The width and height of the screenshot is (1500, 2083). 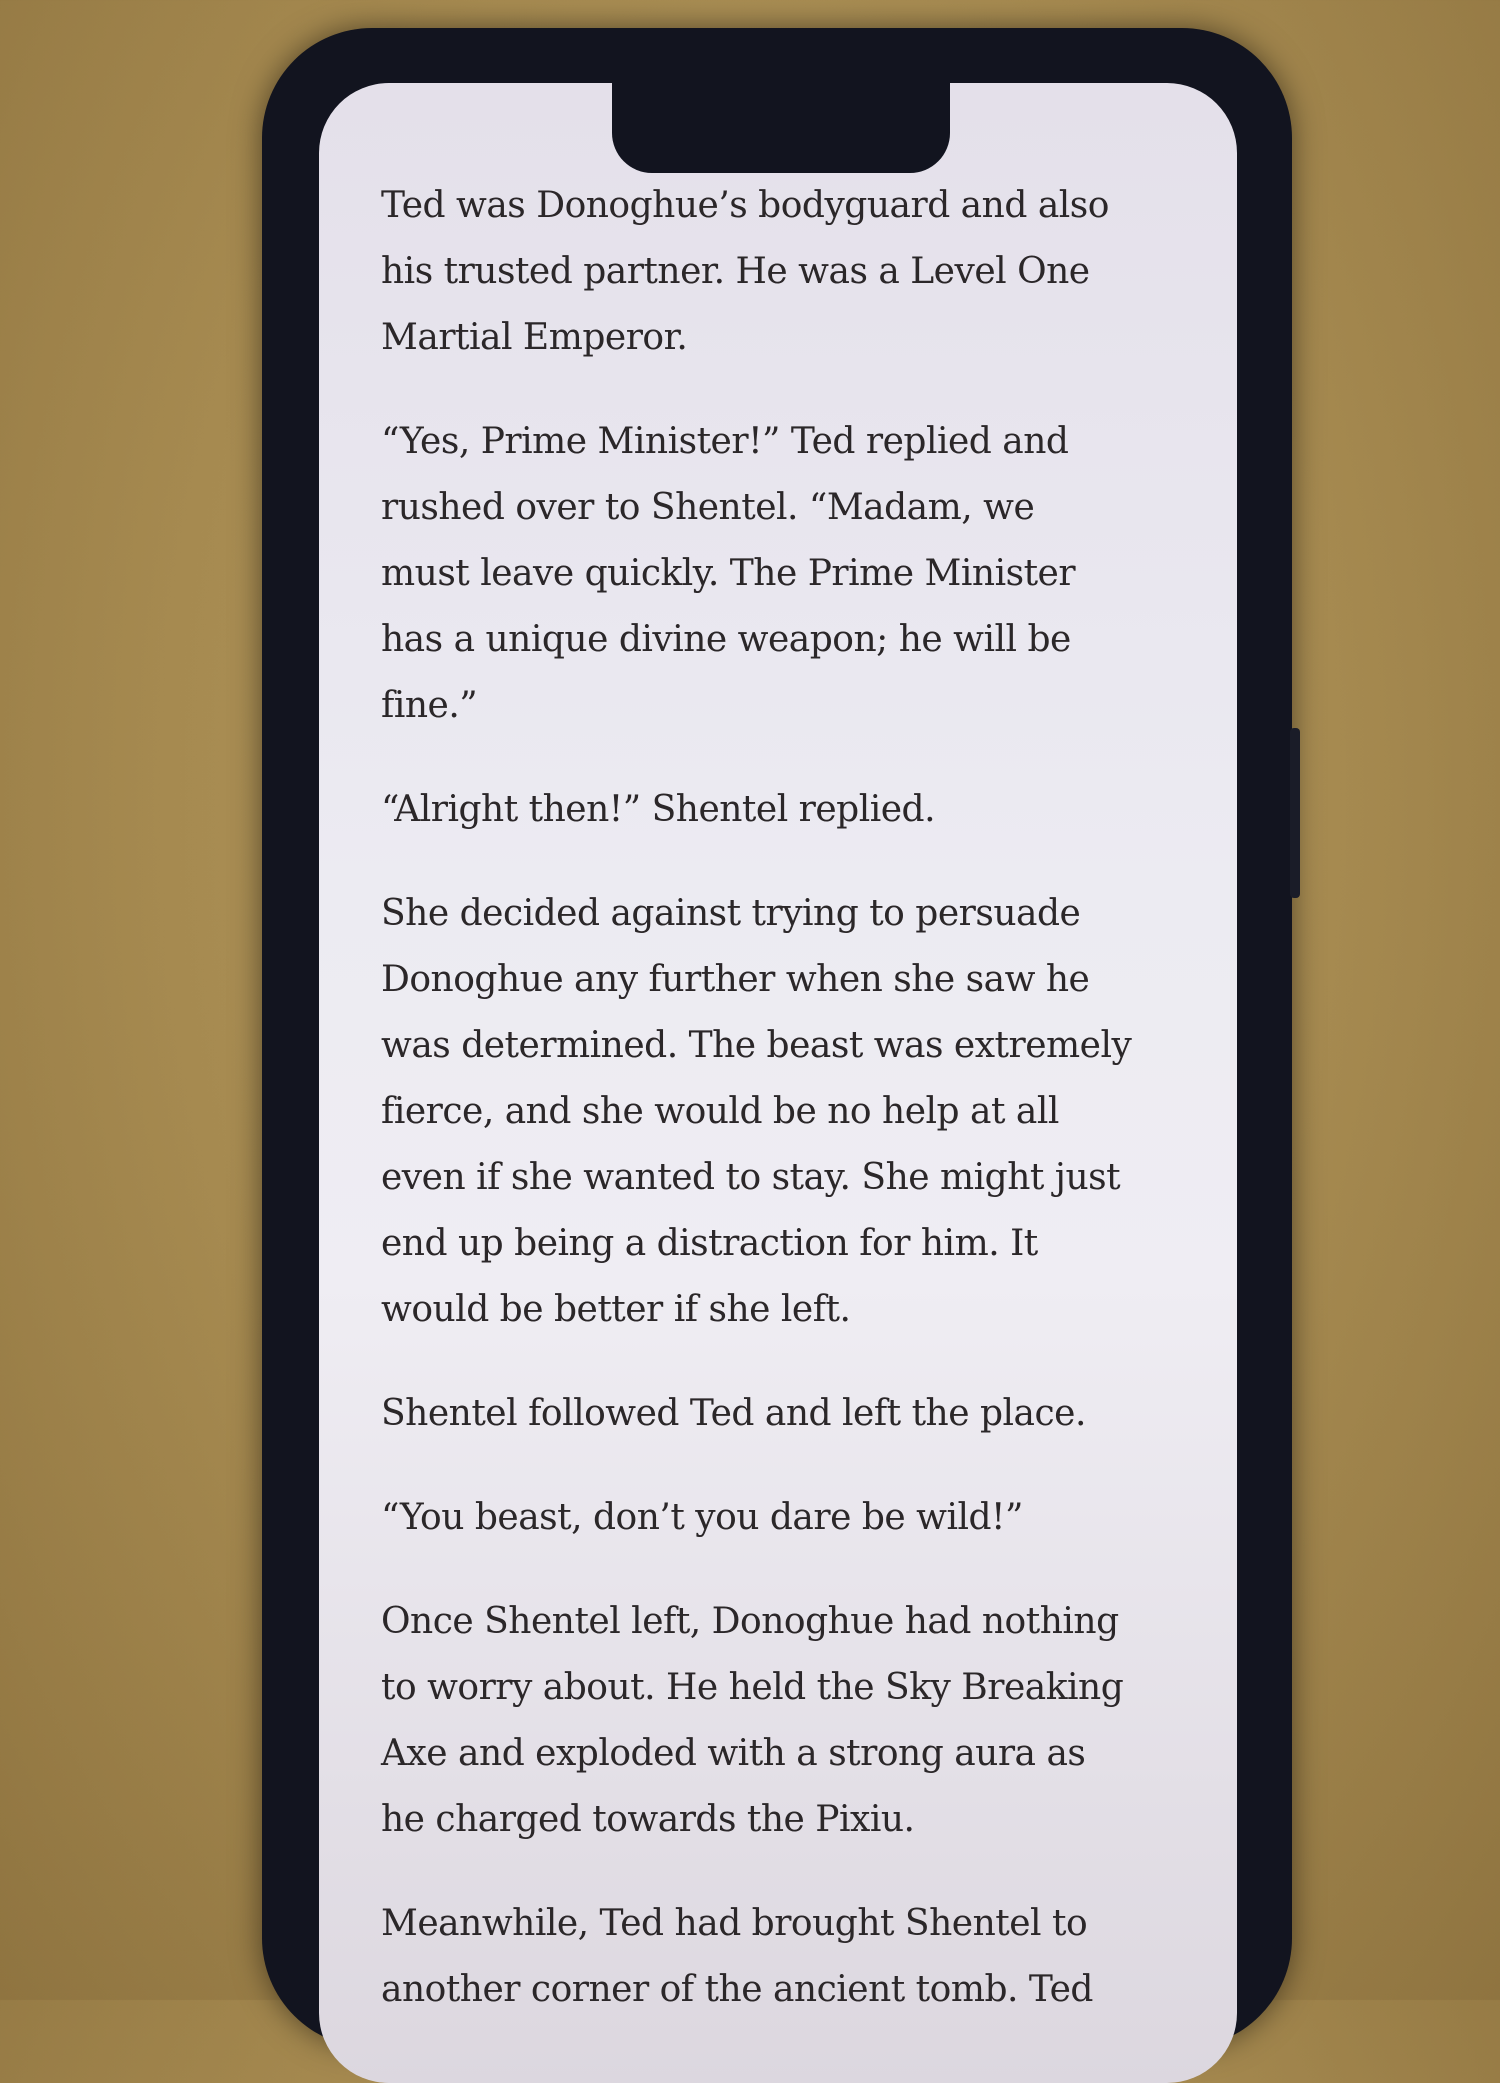 I want to click on text-line: fierce, and she would be no help at all, so click(x=720, y=1111).